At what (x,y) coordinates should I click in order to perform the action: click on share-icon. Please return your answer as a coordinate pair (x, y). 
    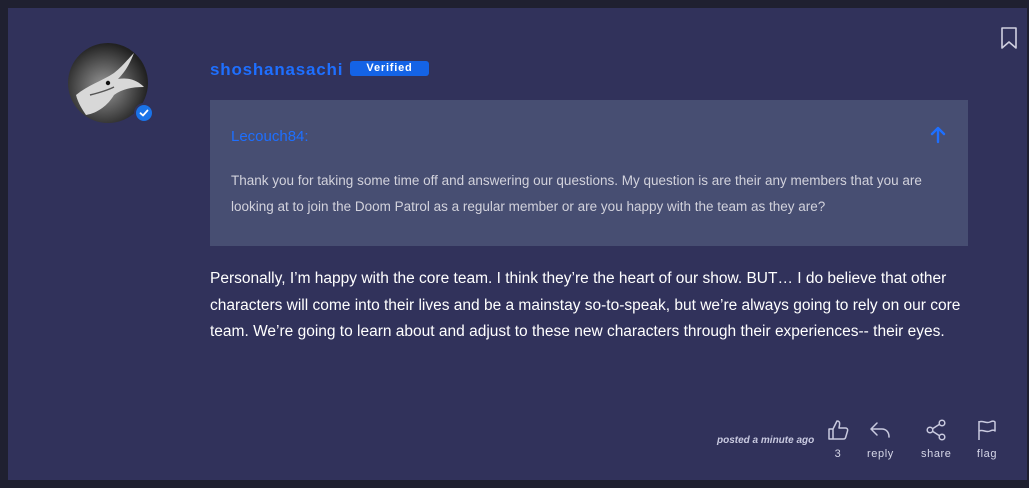
    Looking at the image, I should click on (936, 430).